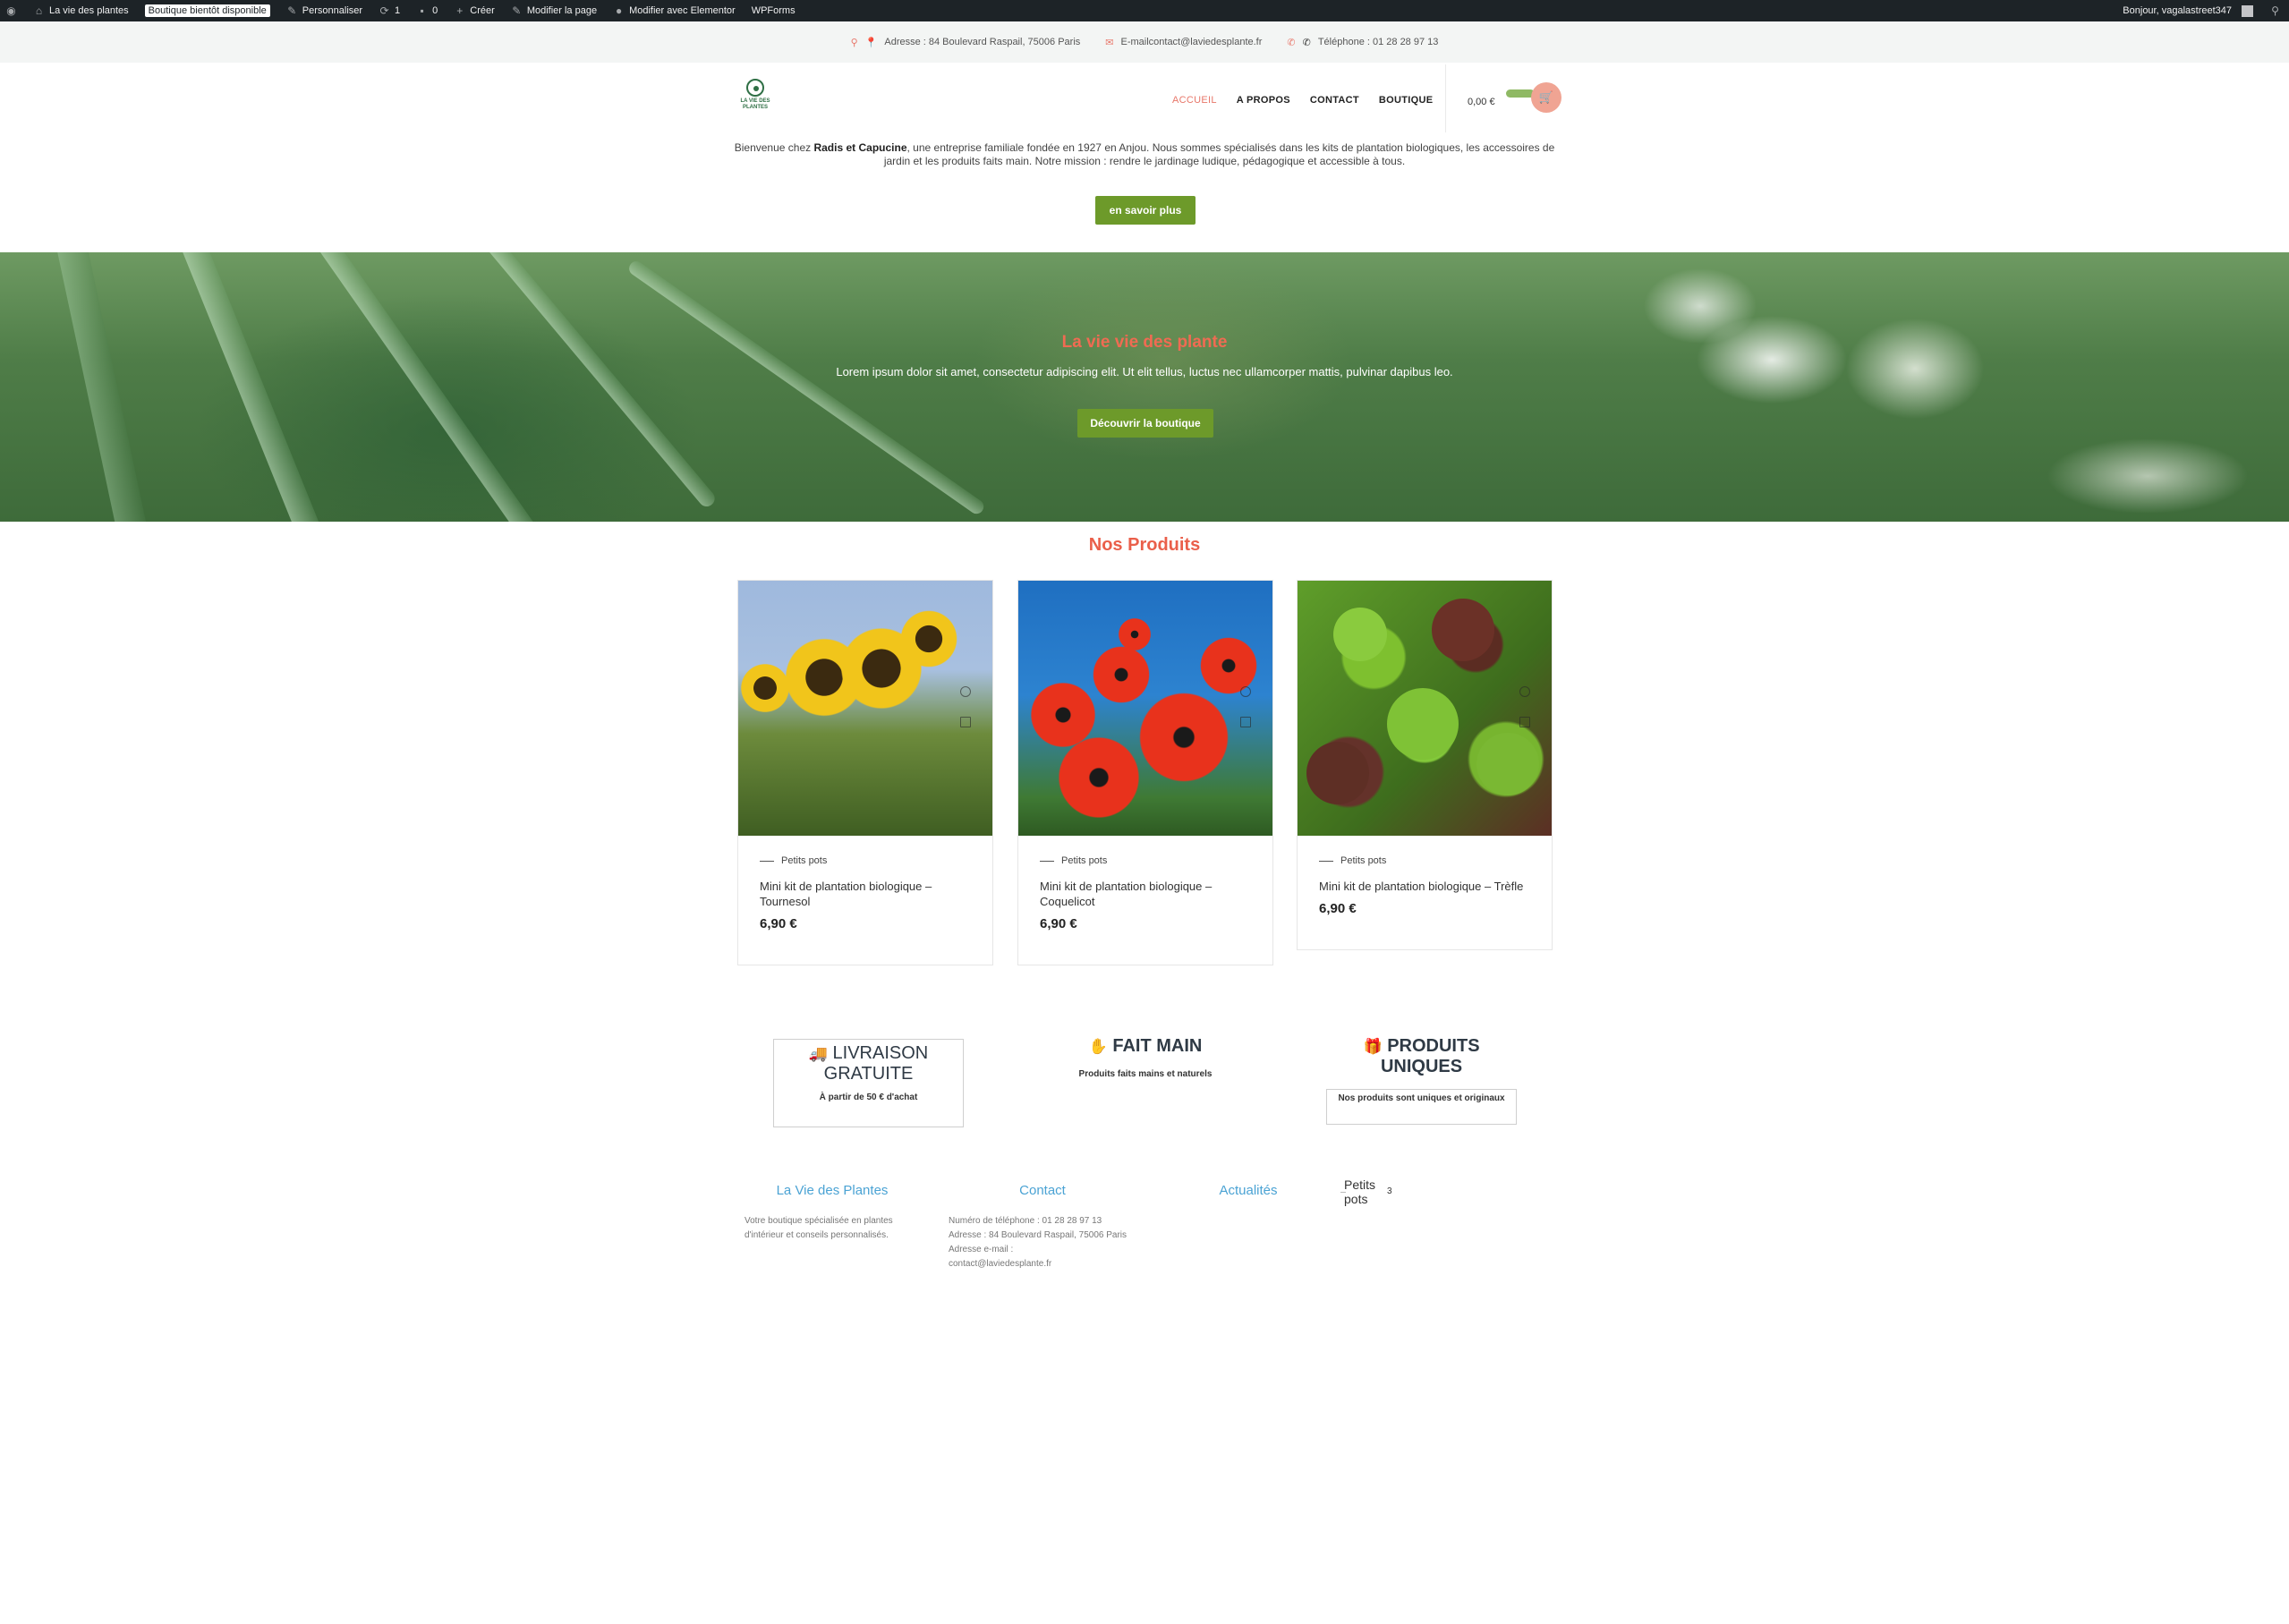 This screenshot has width=2289, height=1624. Describe the element at coordinates (871, 42) in the screenshot. I see `pin-icon: 📍` at that location.